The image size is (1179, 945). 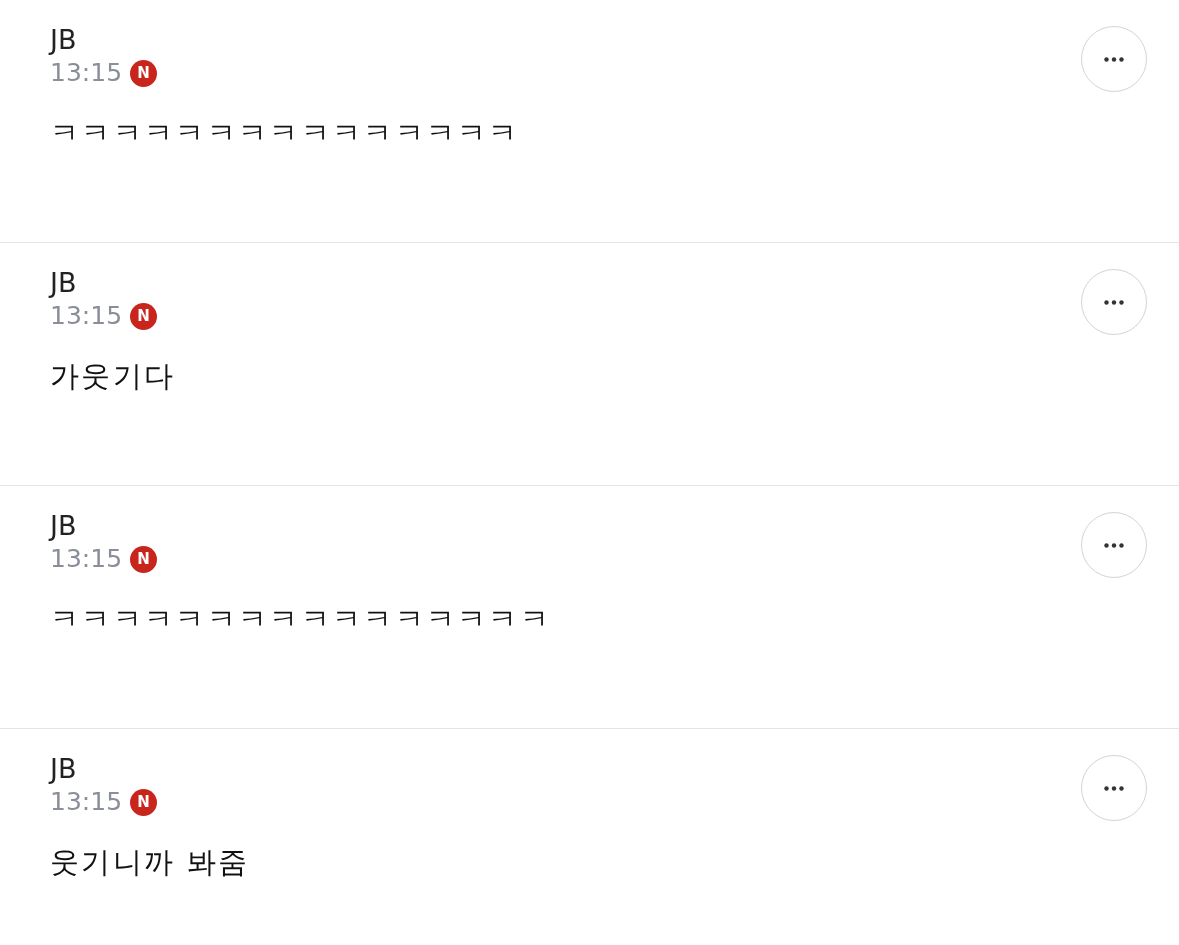 I want to click on comment-text: 웃기니까 봐줌, so click(x=150, y=862).